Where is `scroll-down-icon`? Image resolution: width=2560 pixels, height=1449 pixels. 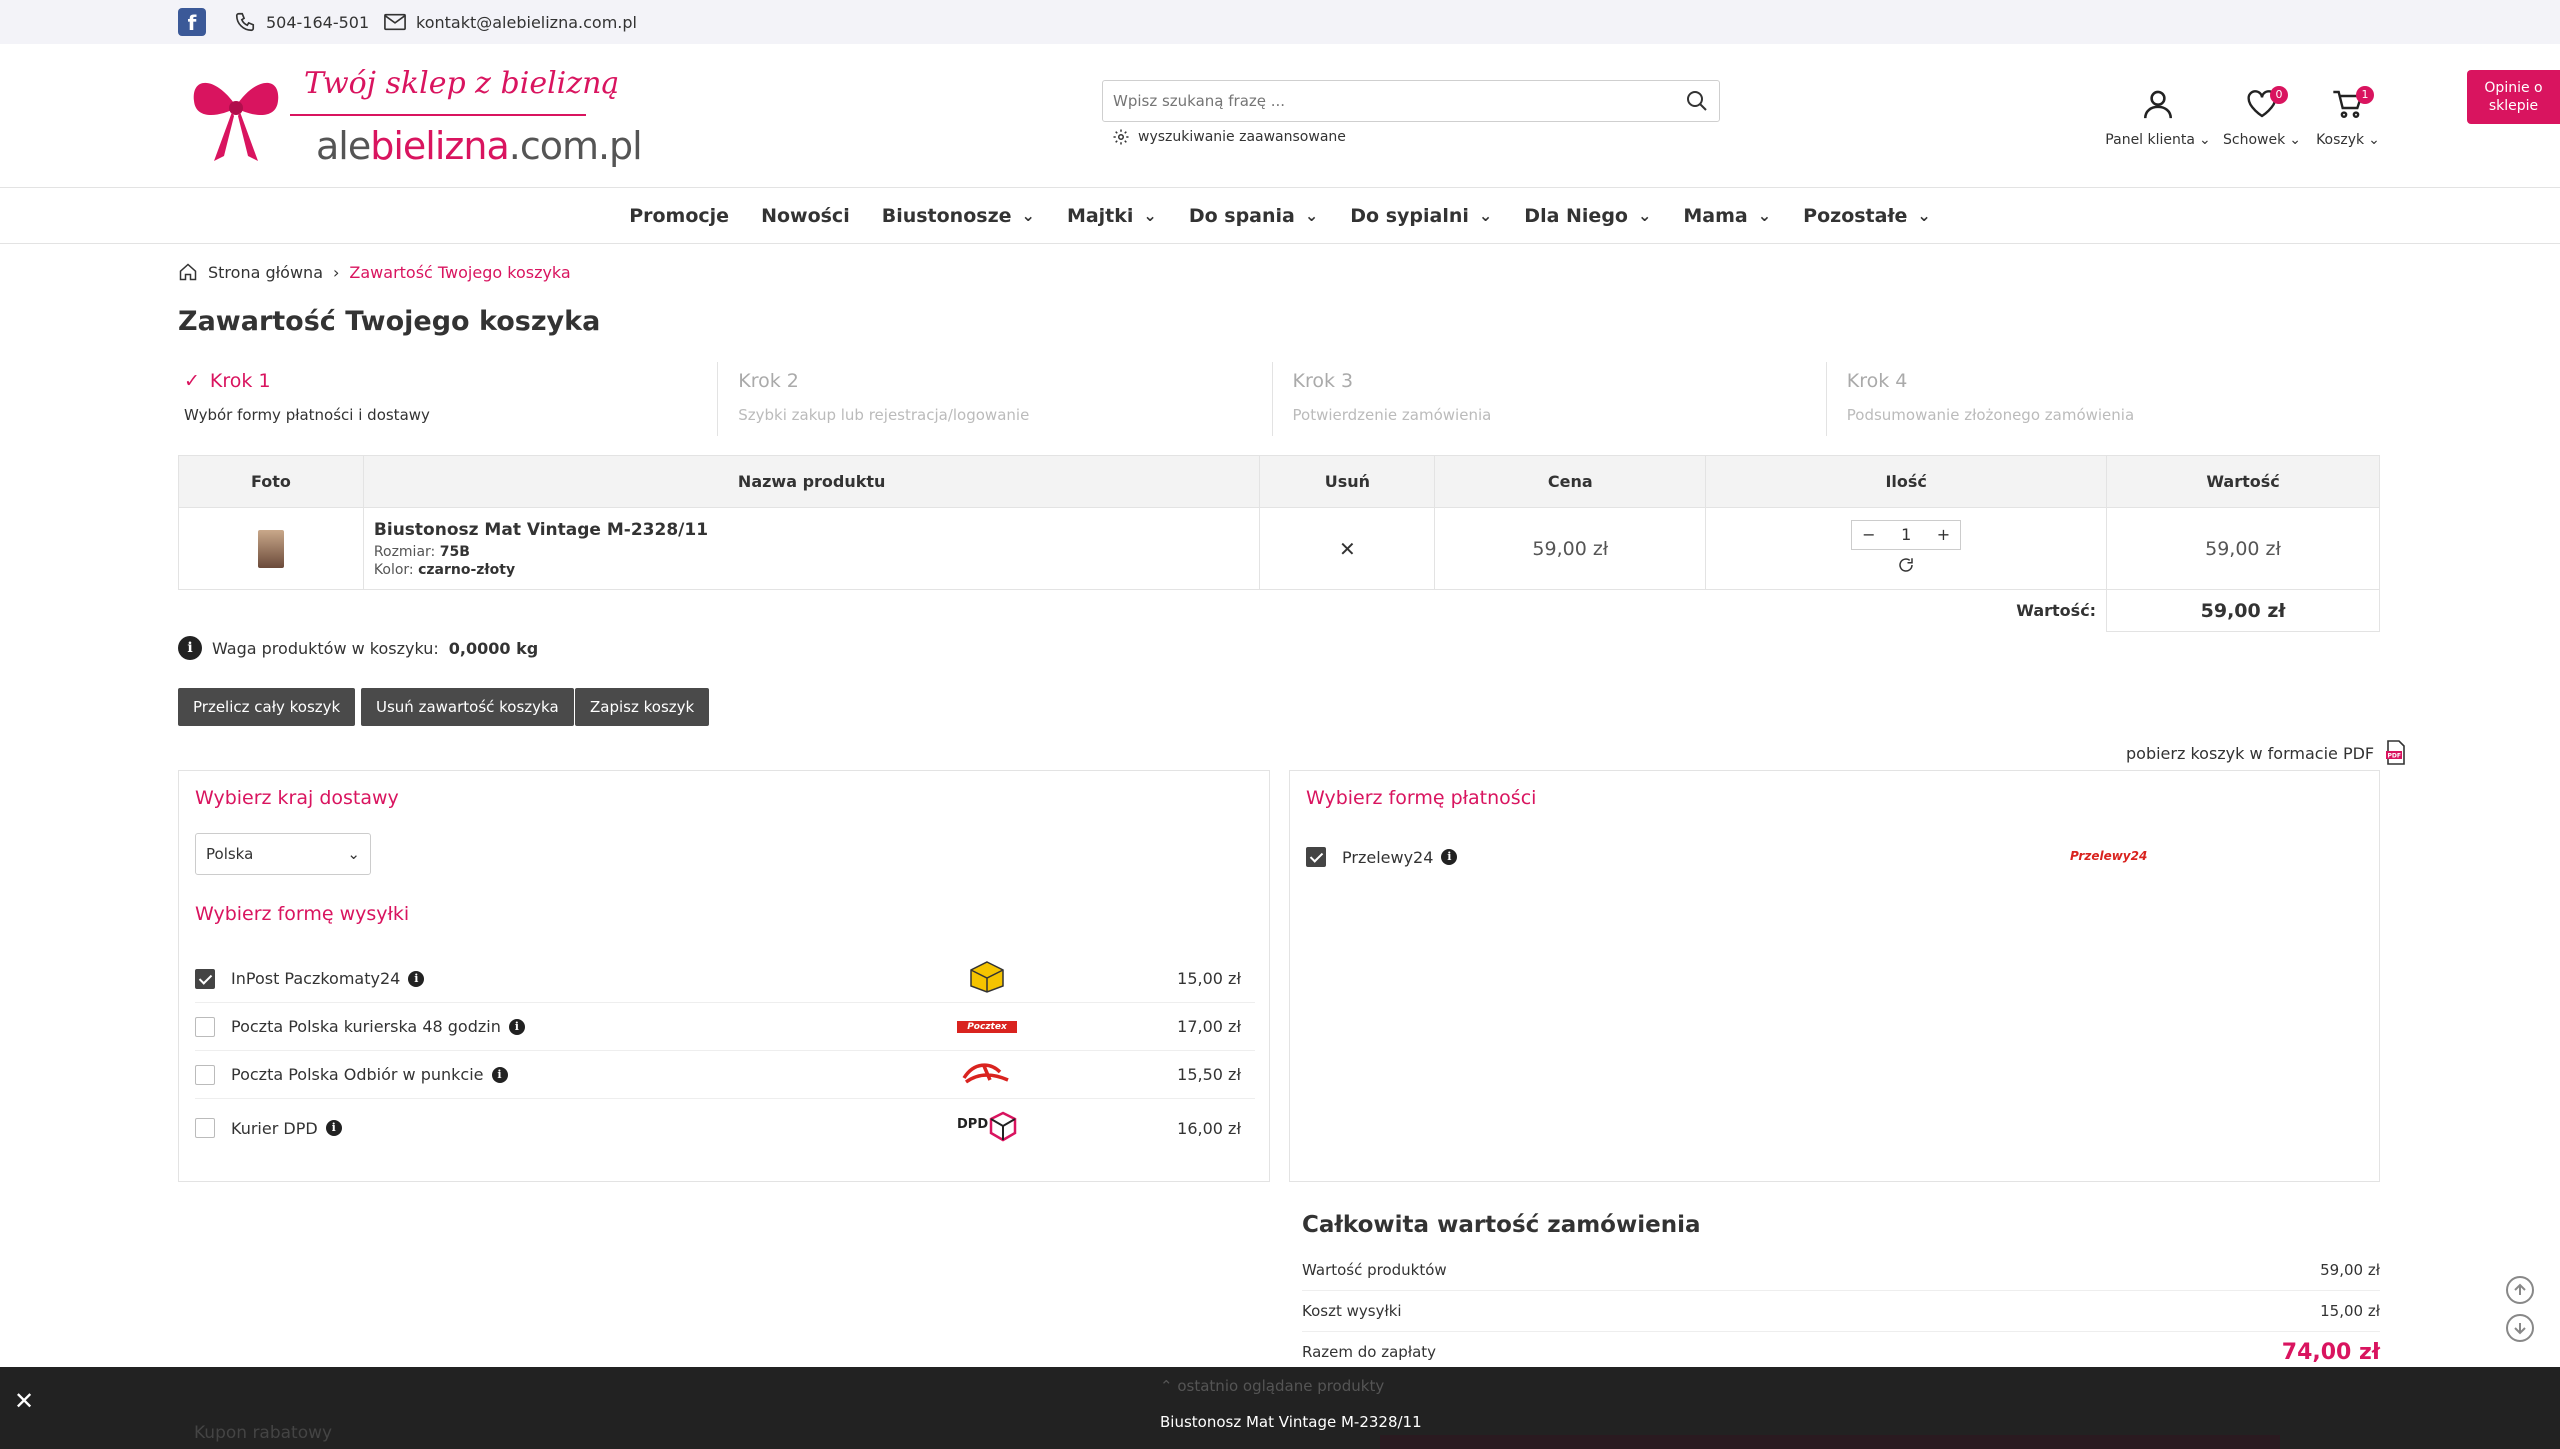
scroll-down-icon is located at coordinates (2520, 1328).